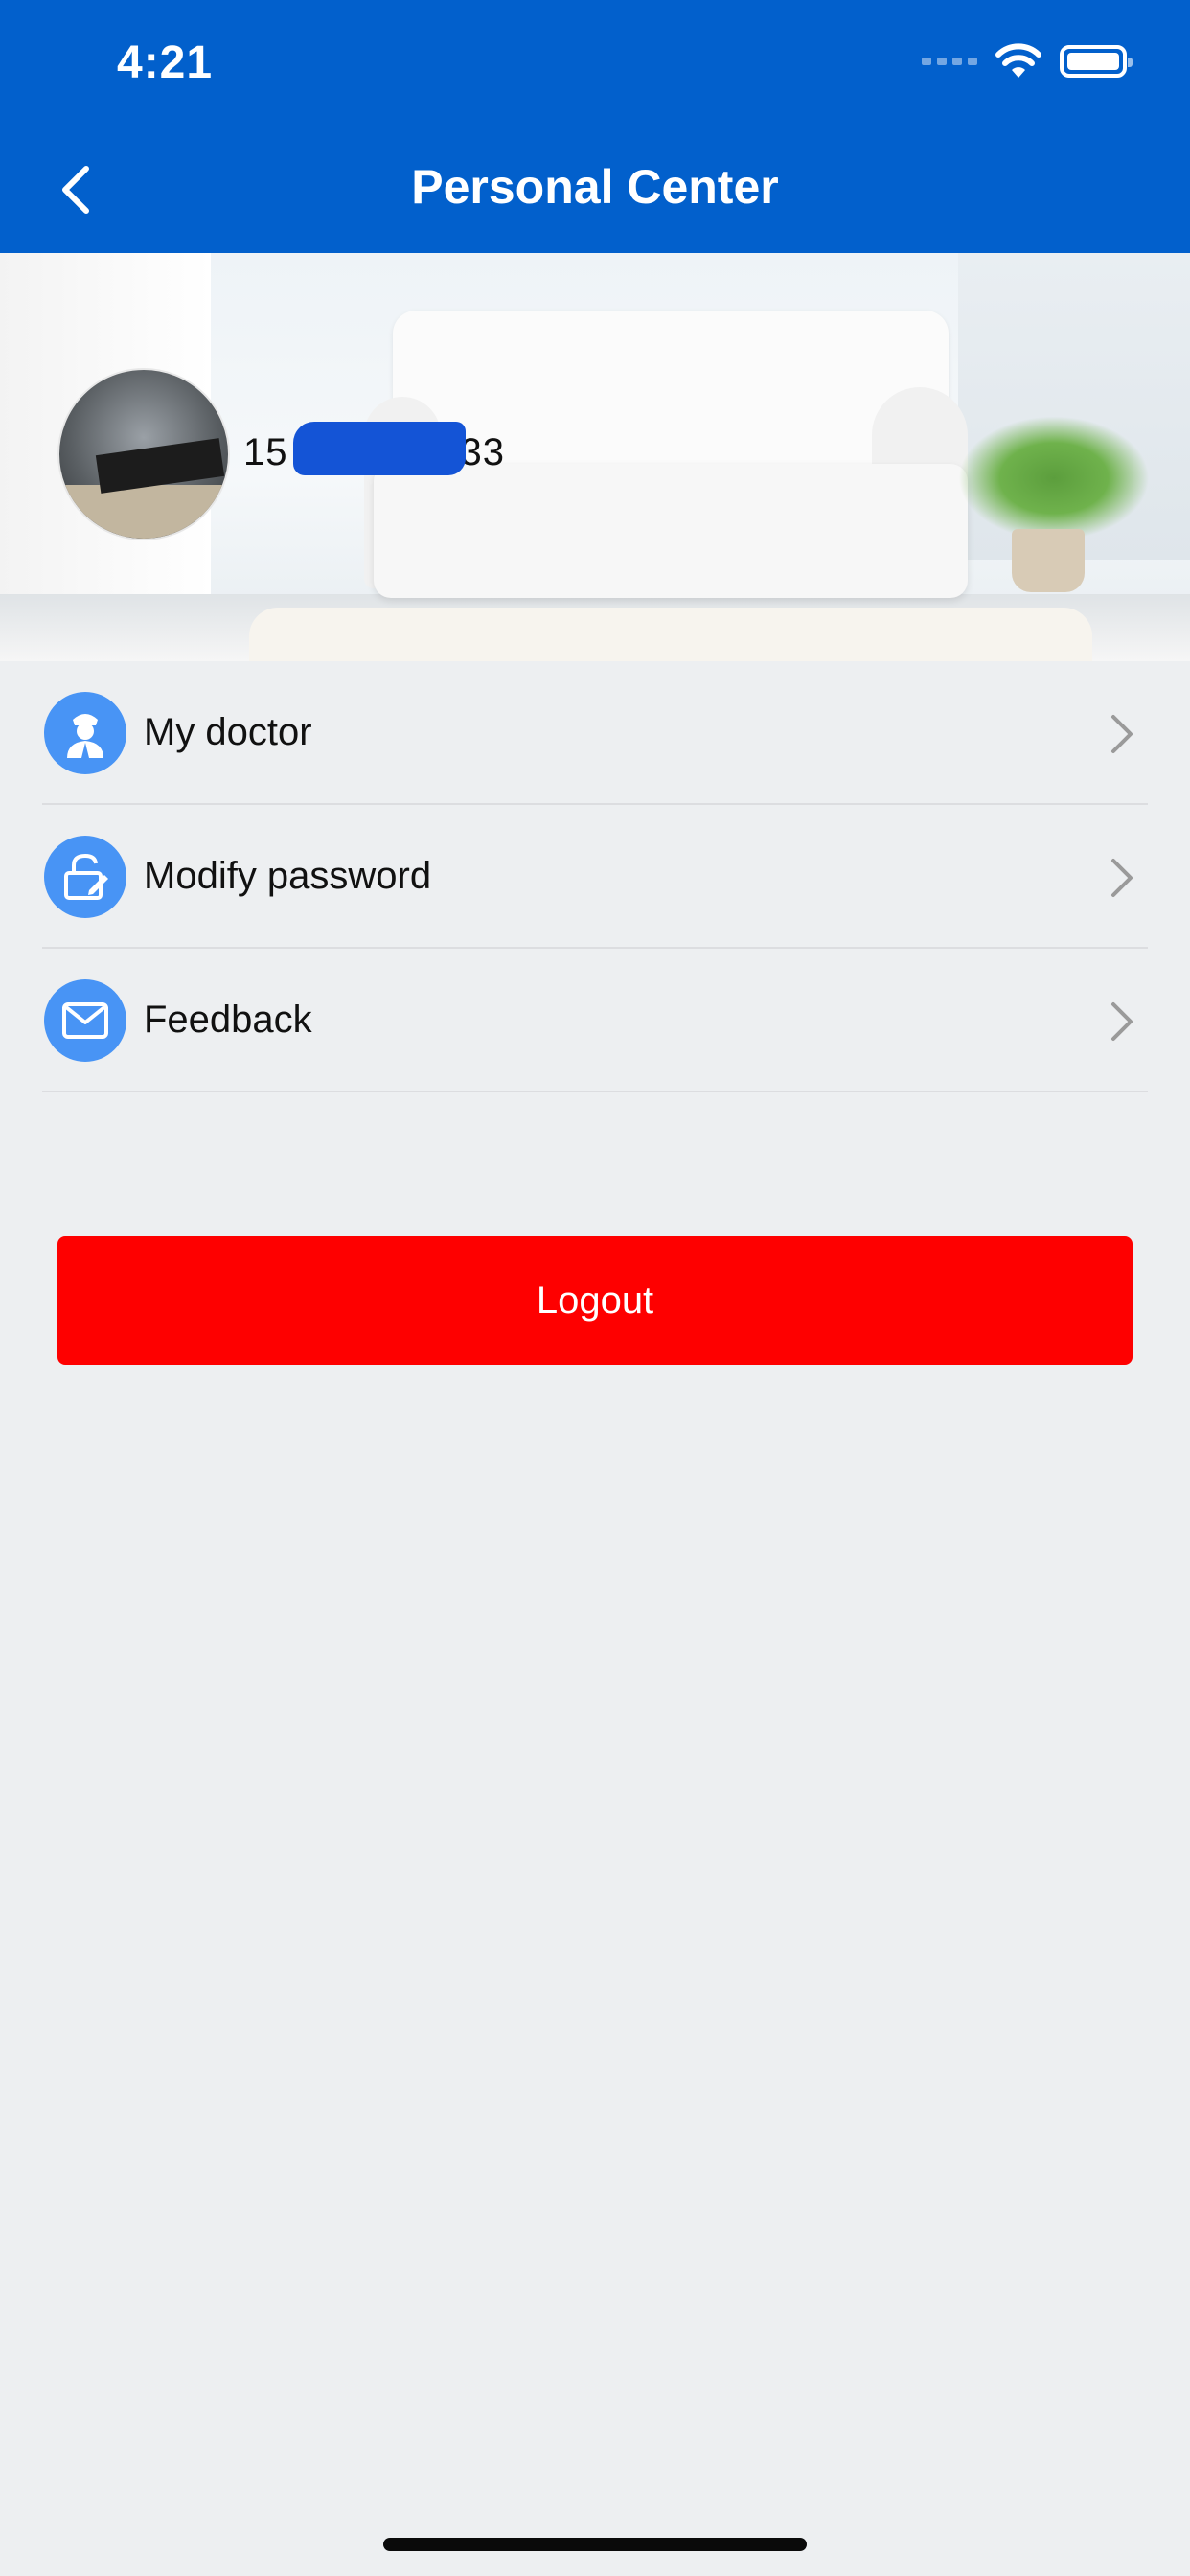 The image size is (1190, 2576). I want to click on doctor-icon, so click(85, 733).